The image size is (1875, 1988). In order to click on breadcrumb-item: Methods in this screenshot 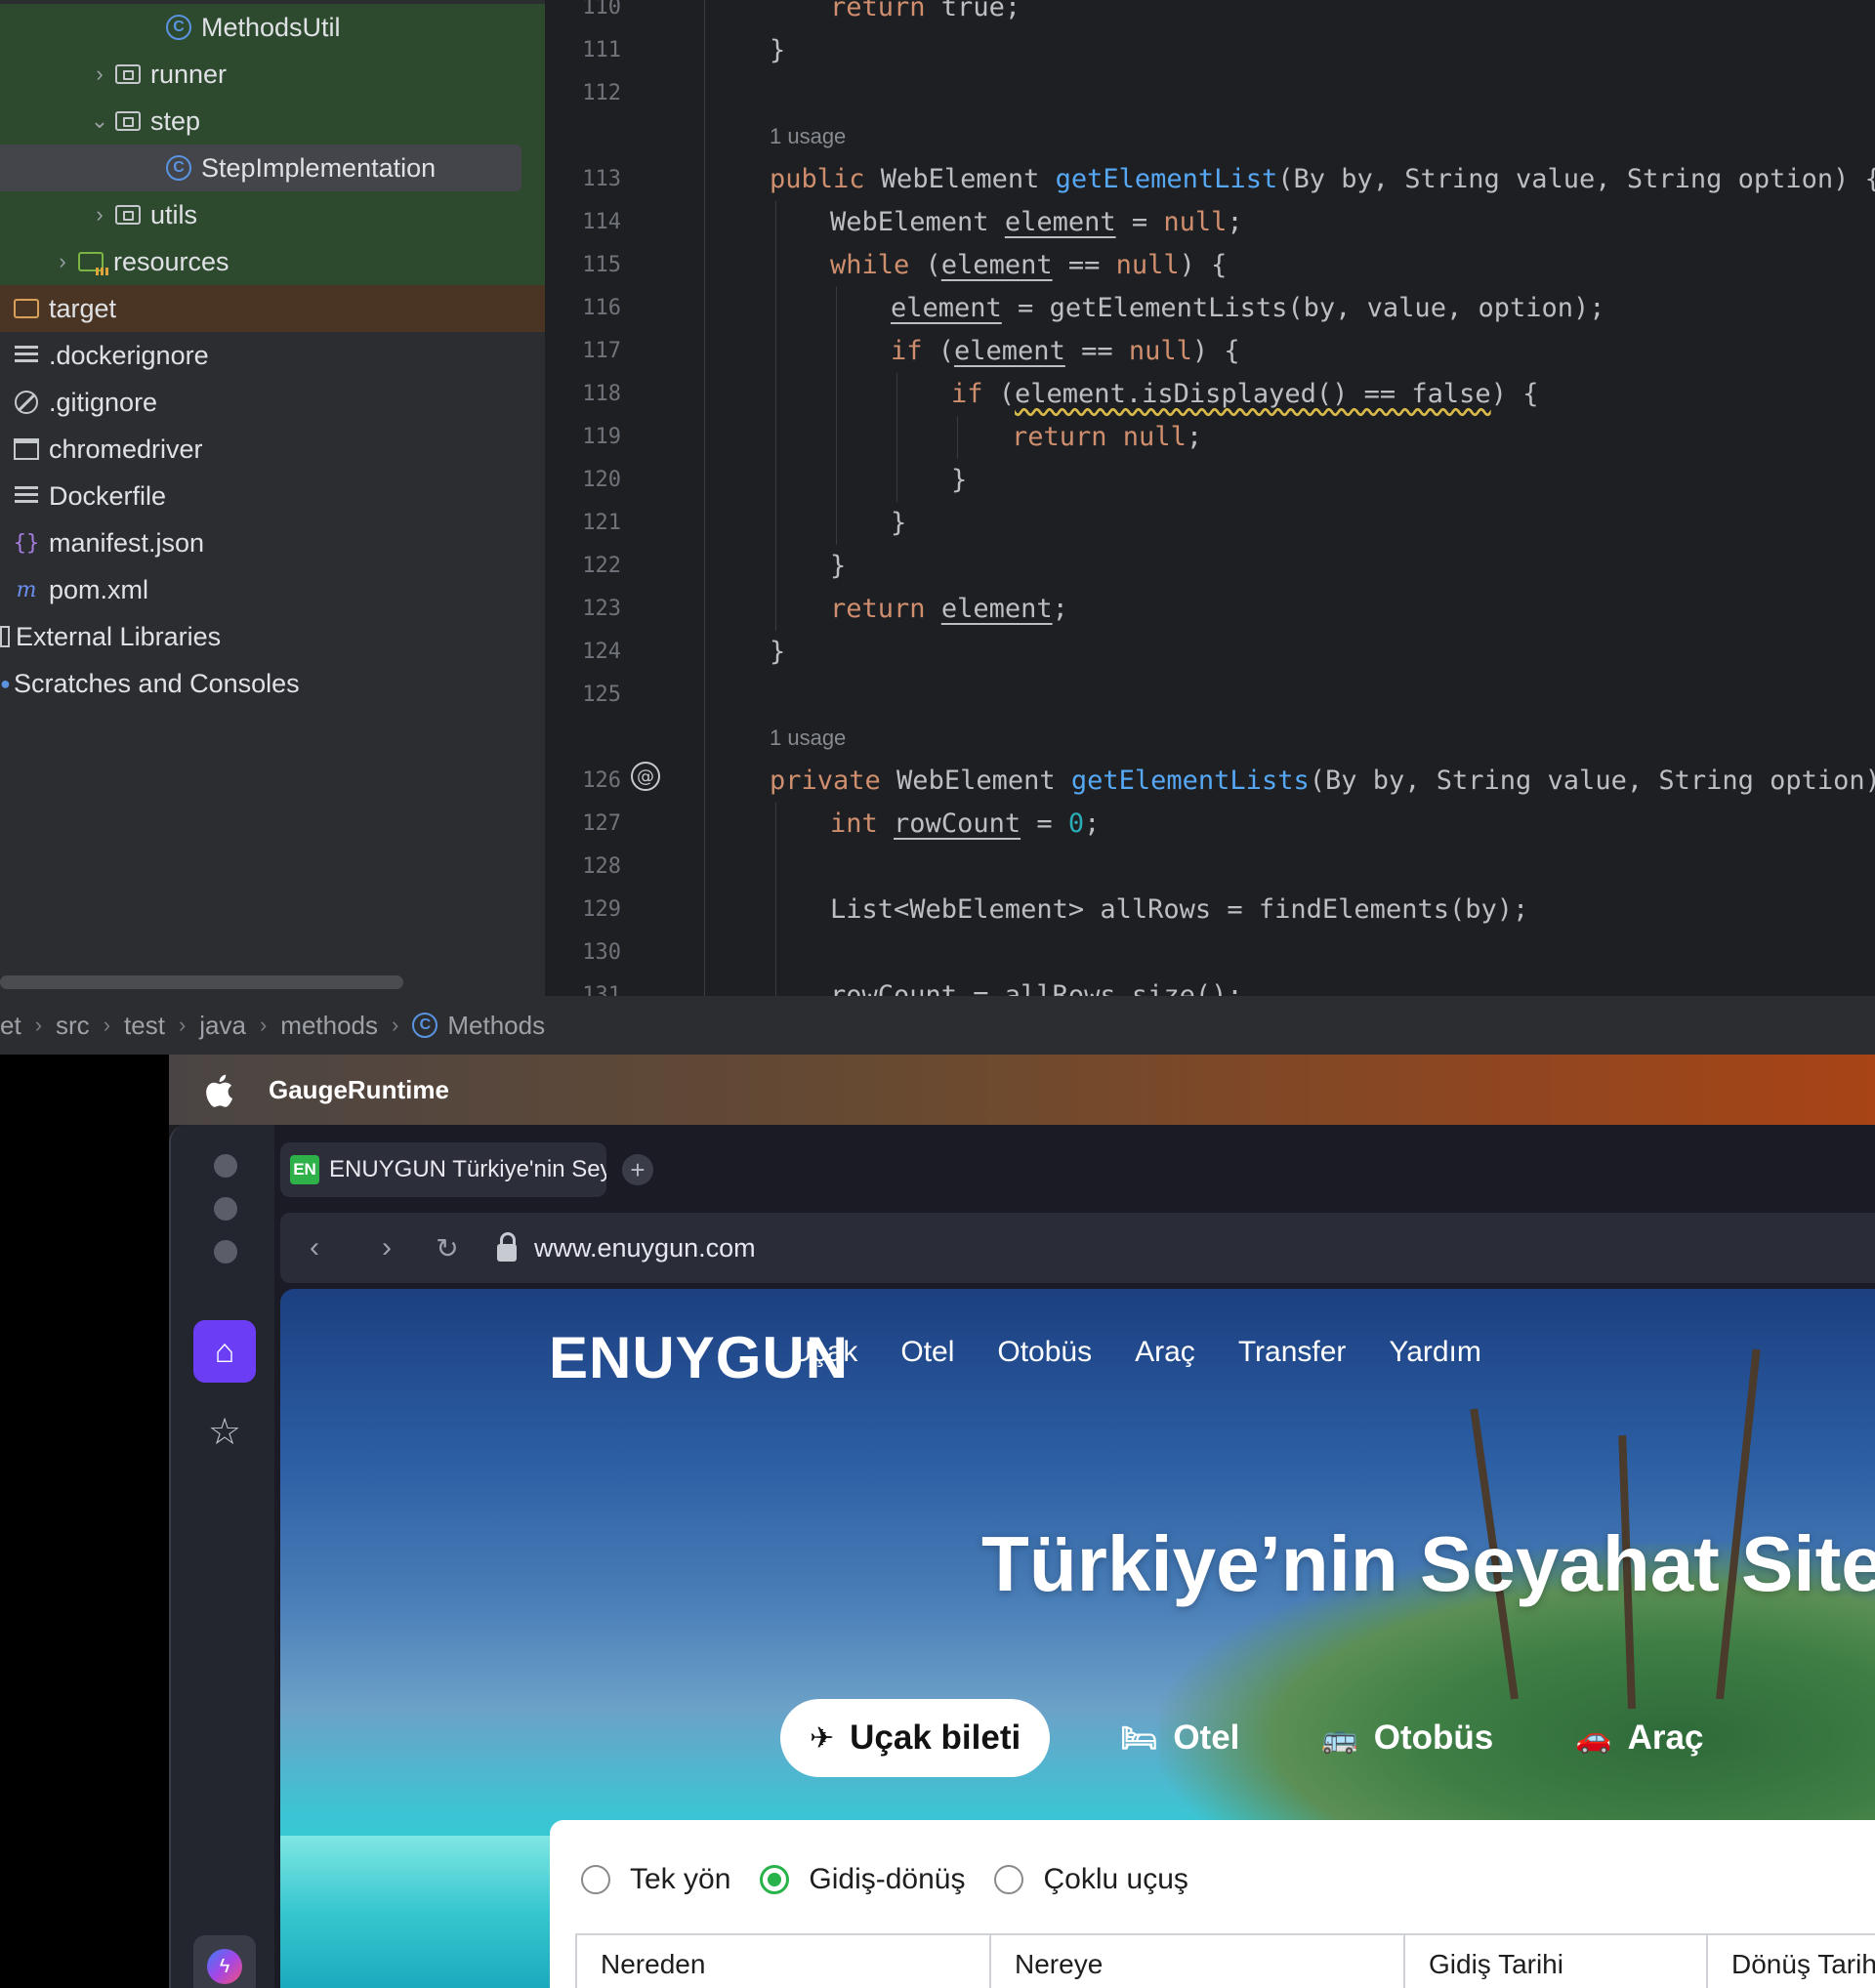, I will do `click(496, 1026)`.